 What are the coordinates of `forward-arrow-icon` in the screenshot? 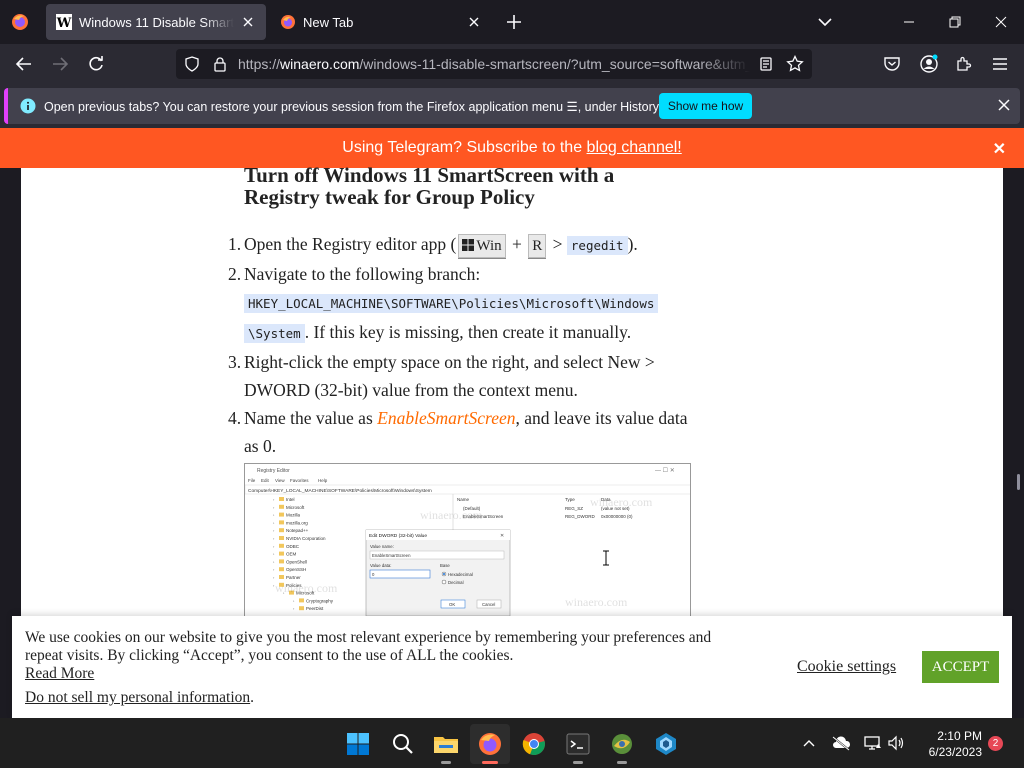 It's located at (60, 64).